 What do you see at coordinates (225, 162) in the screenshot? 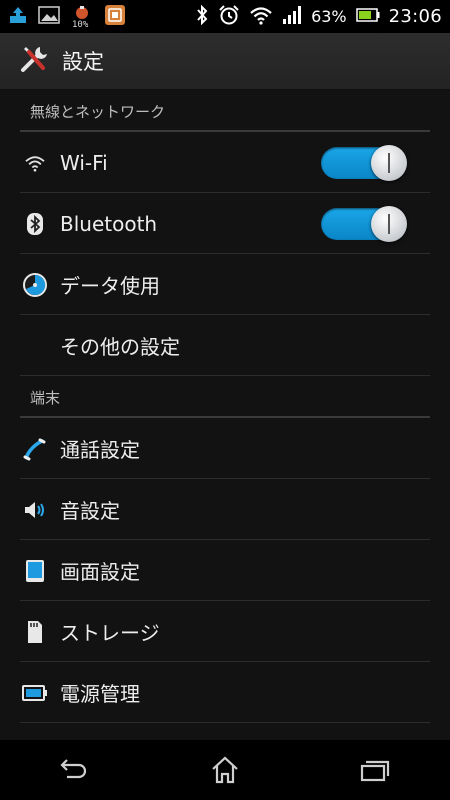
I see `settings-item-wifi: Wi-Fi` at bounding box center [225, 162].